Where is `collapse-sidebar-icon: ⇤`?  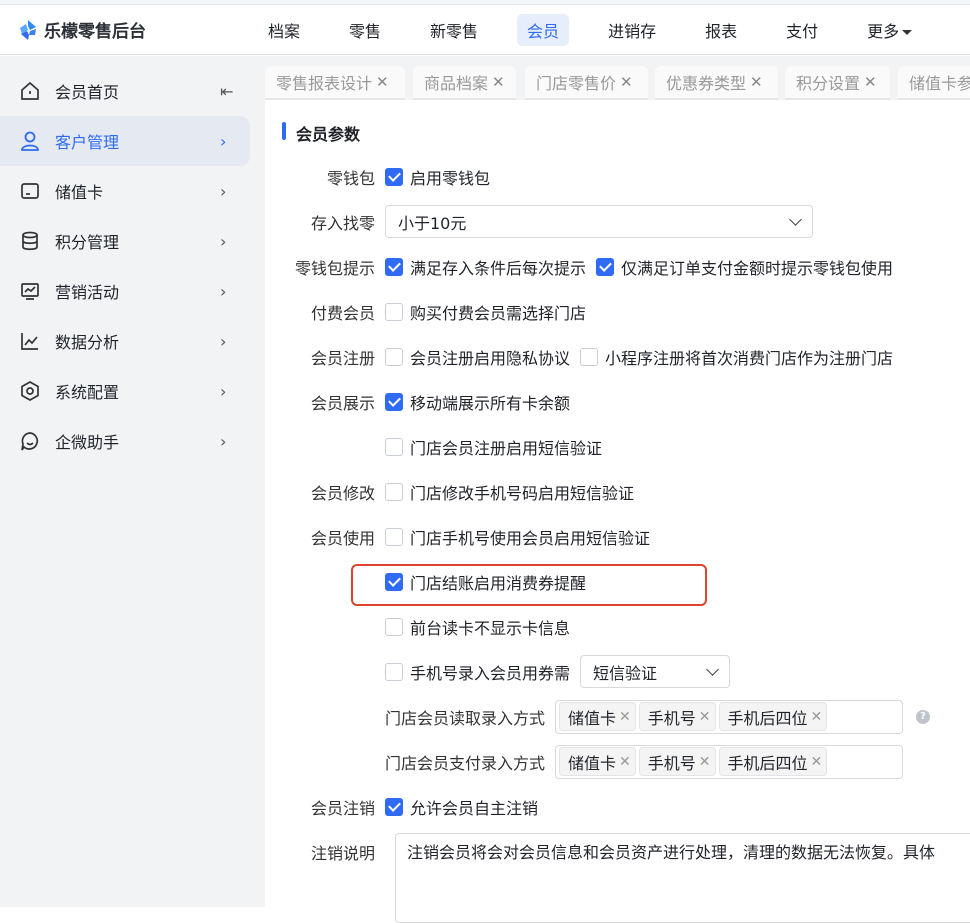 collapse-sidebar-icon: ⇤ is located at coordinates (235, 91).